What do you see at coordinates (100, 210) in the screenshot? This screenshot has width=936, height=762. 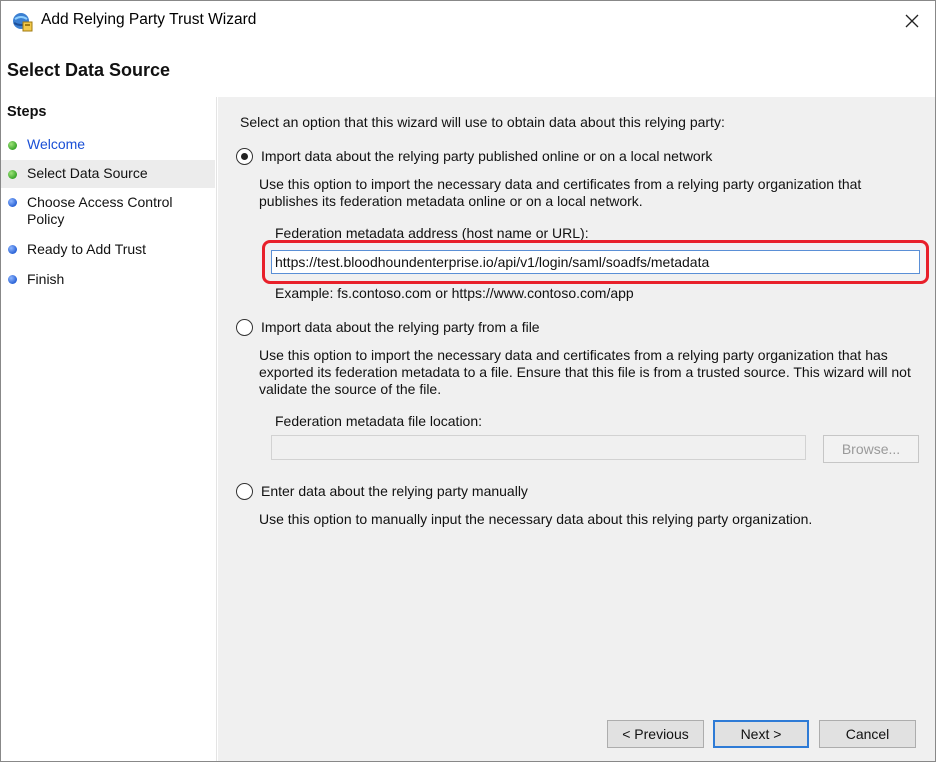 I see `step-label: Choose Access Control Policy` at bounding box center [100, 210].